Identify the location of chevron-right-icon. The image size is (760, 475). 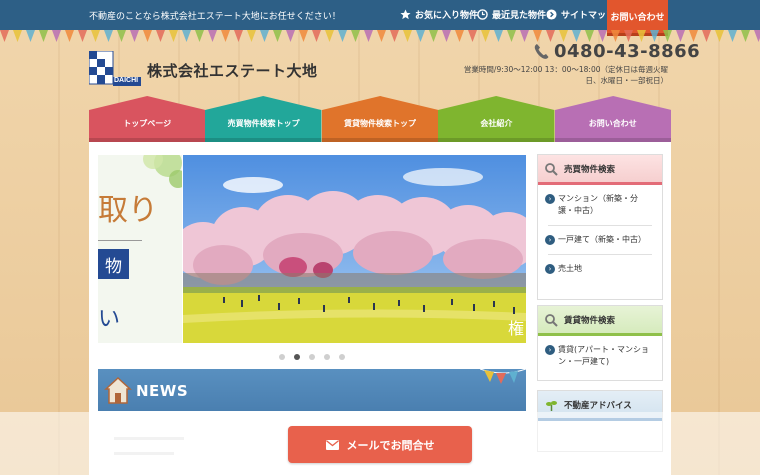
(551, 14).